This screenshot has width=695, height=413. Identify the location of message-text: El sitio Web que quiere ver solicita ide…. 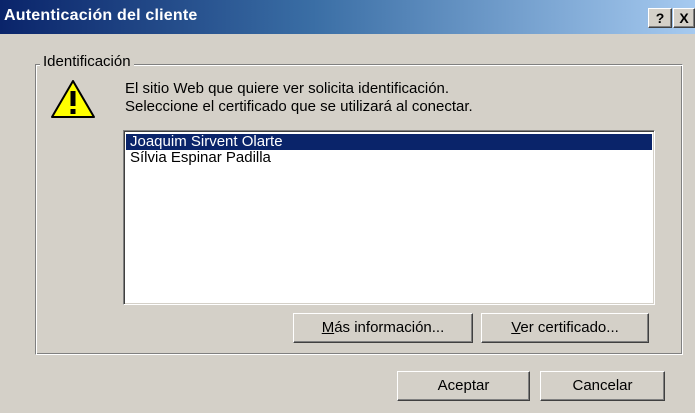
(375, 98).